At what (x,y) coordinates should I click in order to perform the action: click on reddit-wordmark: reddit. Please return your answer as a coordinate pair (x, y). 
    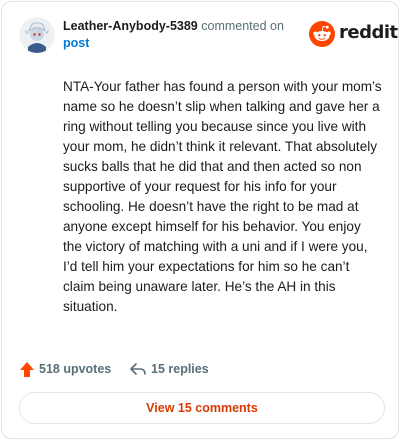
    Looking at the image, I should click on (368, 32).